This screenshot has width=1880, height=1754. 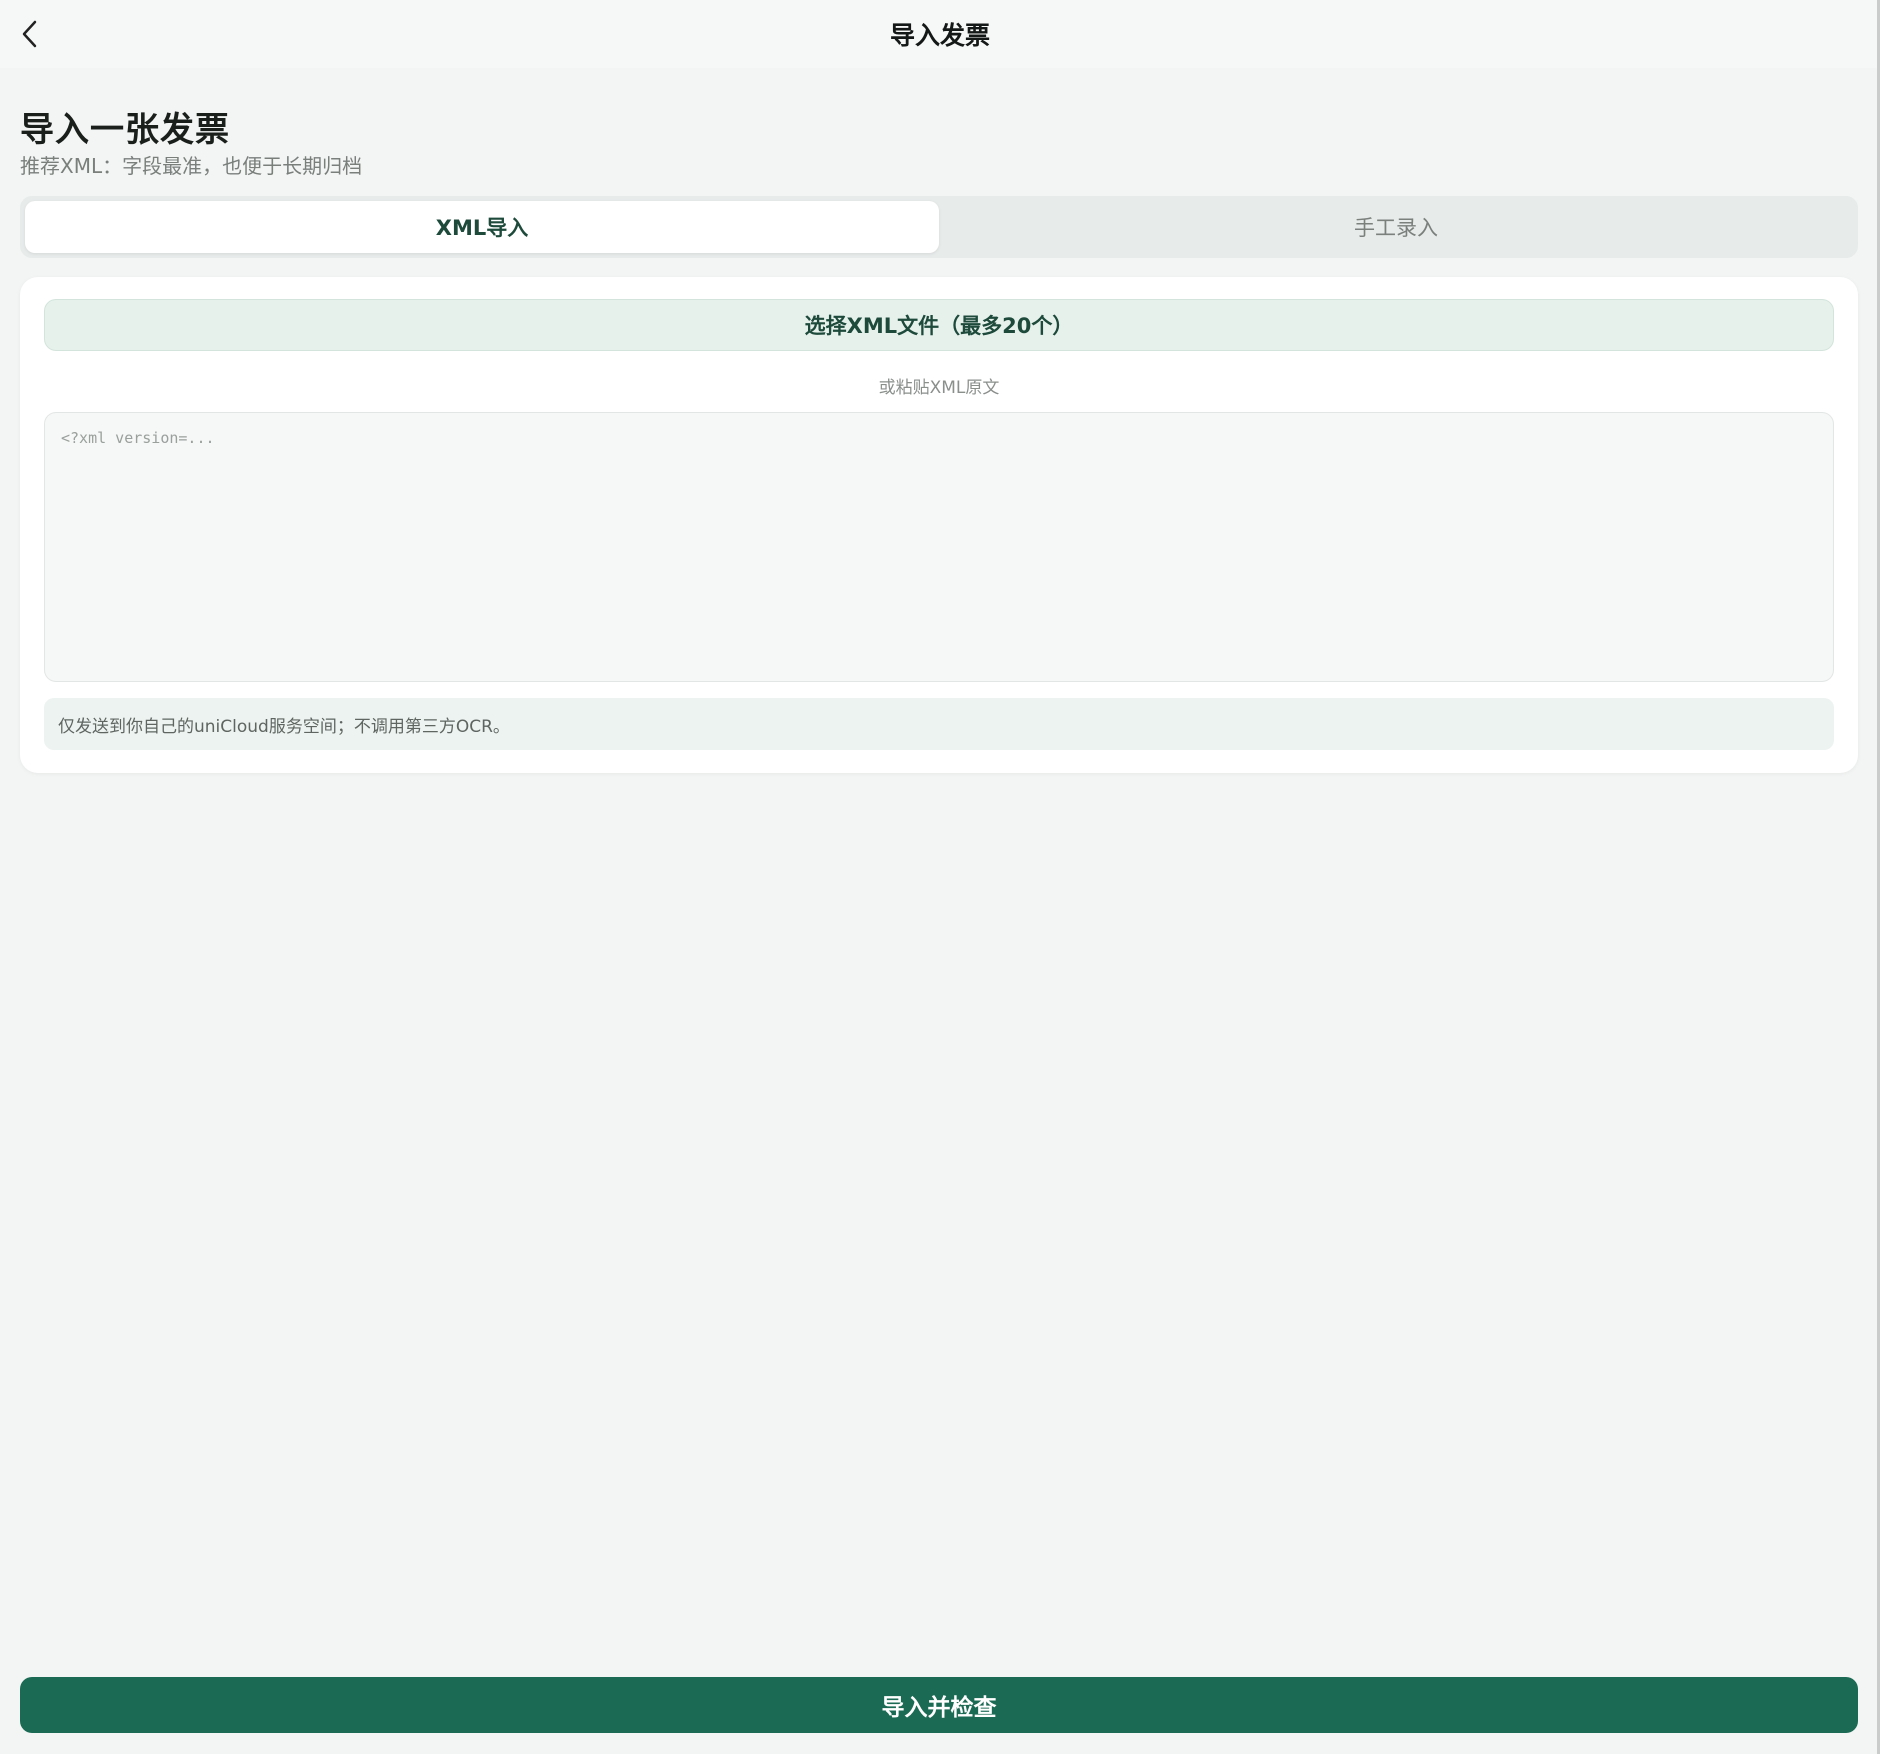 What do you see at coordinates (1396, 227) in the screenshot?
I see `tab-manual-entry: 手工录入` at bounding box center [1396, 227].